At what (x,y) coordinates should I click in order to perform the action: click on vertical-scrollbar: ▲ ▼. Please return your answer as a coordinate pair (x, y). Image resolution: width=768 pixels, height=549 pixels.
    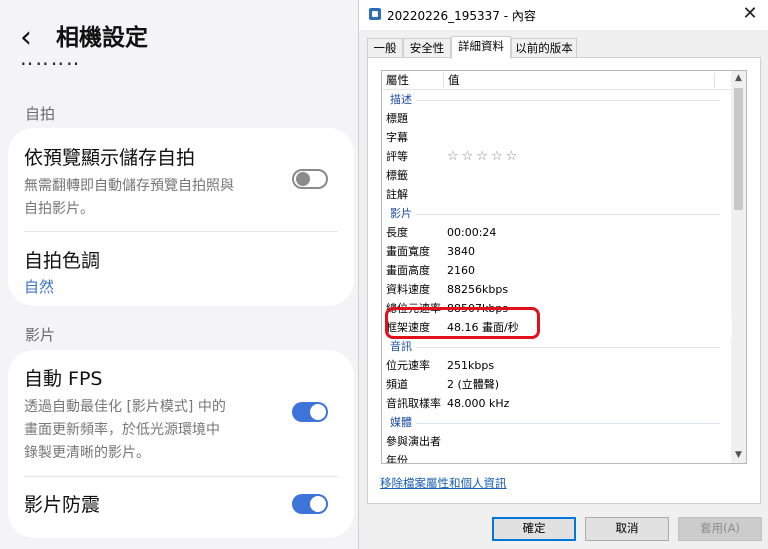
    Looking at the image, I should click on (738, 267).